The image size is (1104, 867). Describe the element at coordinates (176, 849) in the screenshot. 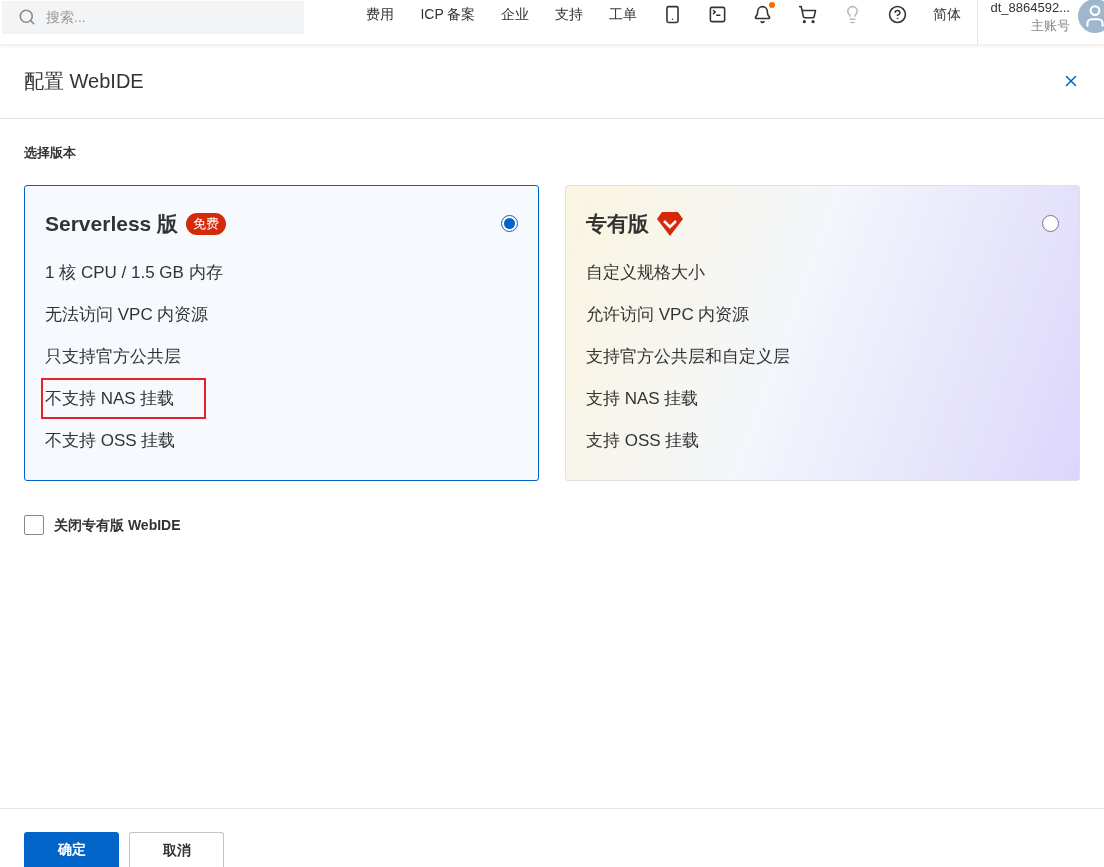

I see `cancel-button: 取消` at that location.